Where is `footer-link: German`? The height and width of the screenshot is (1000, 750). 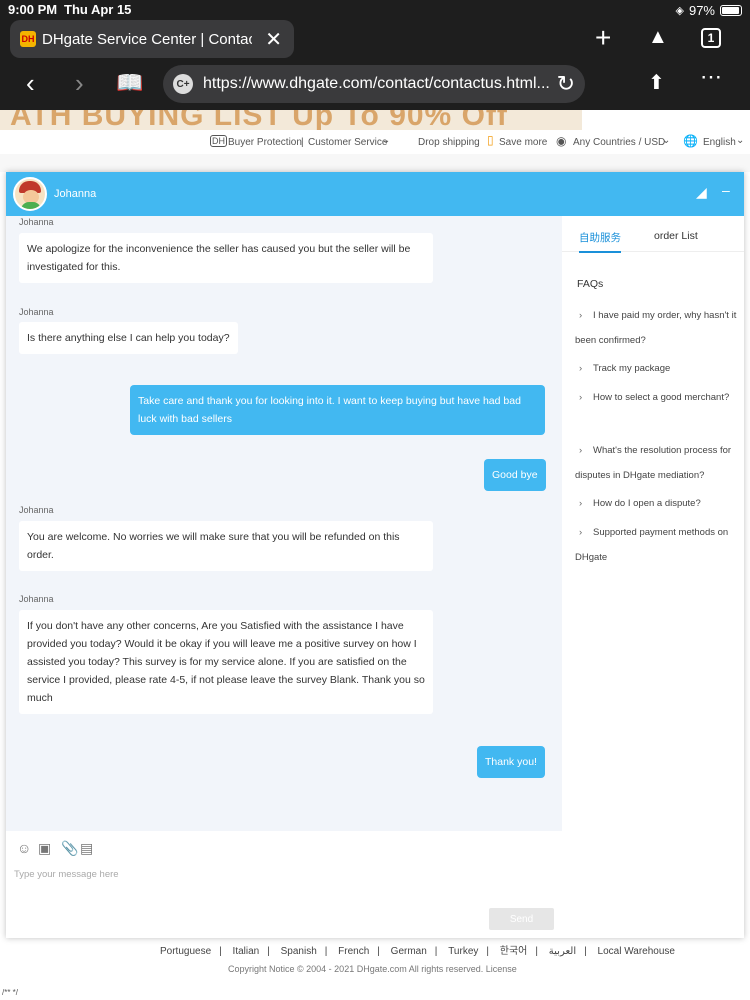 footer-link: German is located at coordinates (409, 951).